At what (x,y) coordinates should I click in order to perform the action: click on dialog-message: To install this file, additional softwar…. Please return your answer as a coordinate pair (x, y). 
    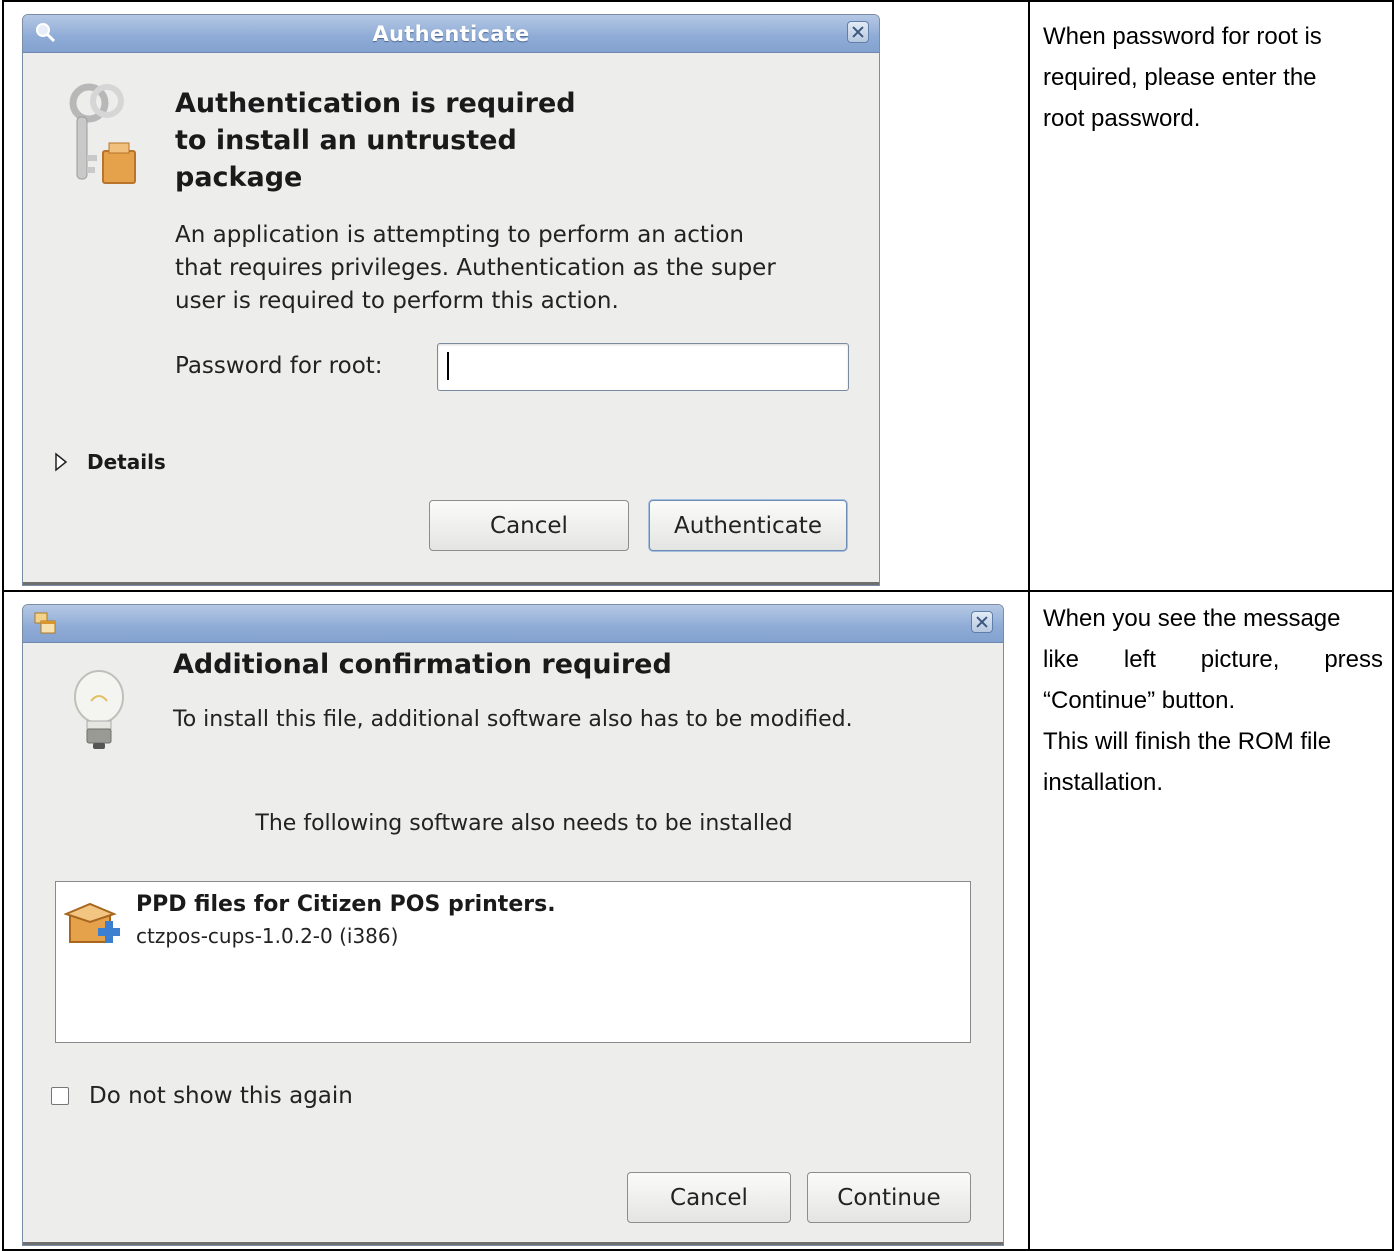
    Looking at the image, I should click on (513, 719).